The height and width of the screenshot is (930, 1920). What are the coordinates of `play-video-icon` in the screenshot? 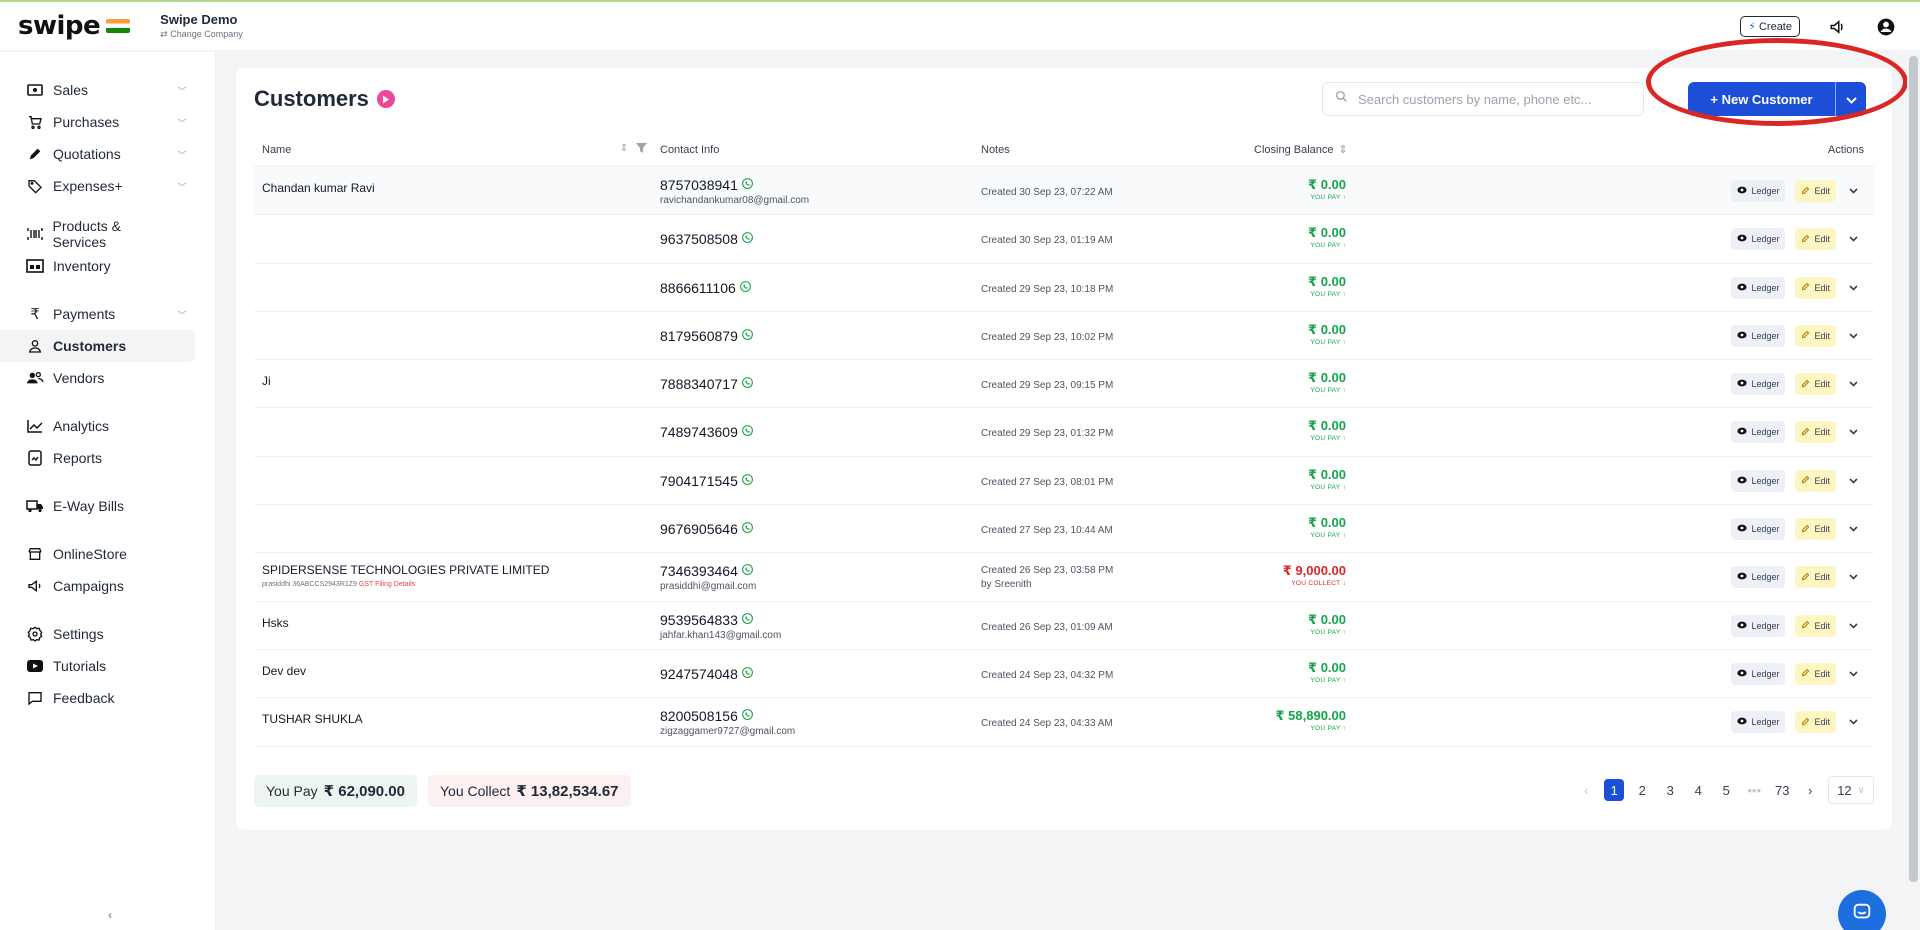 It's located at (385, 99).